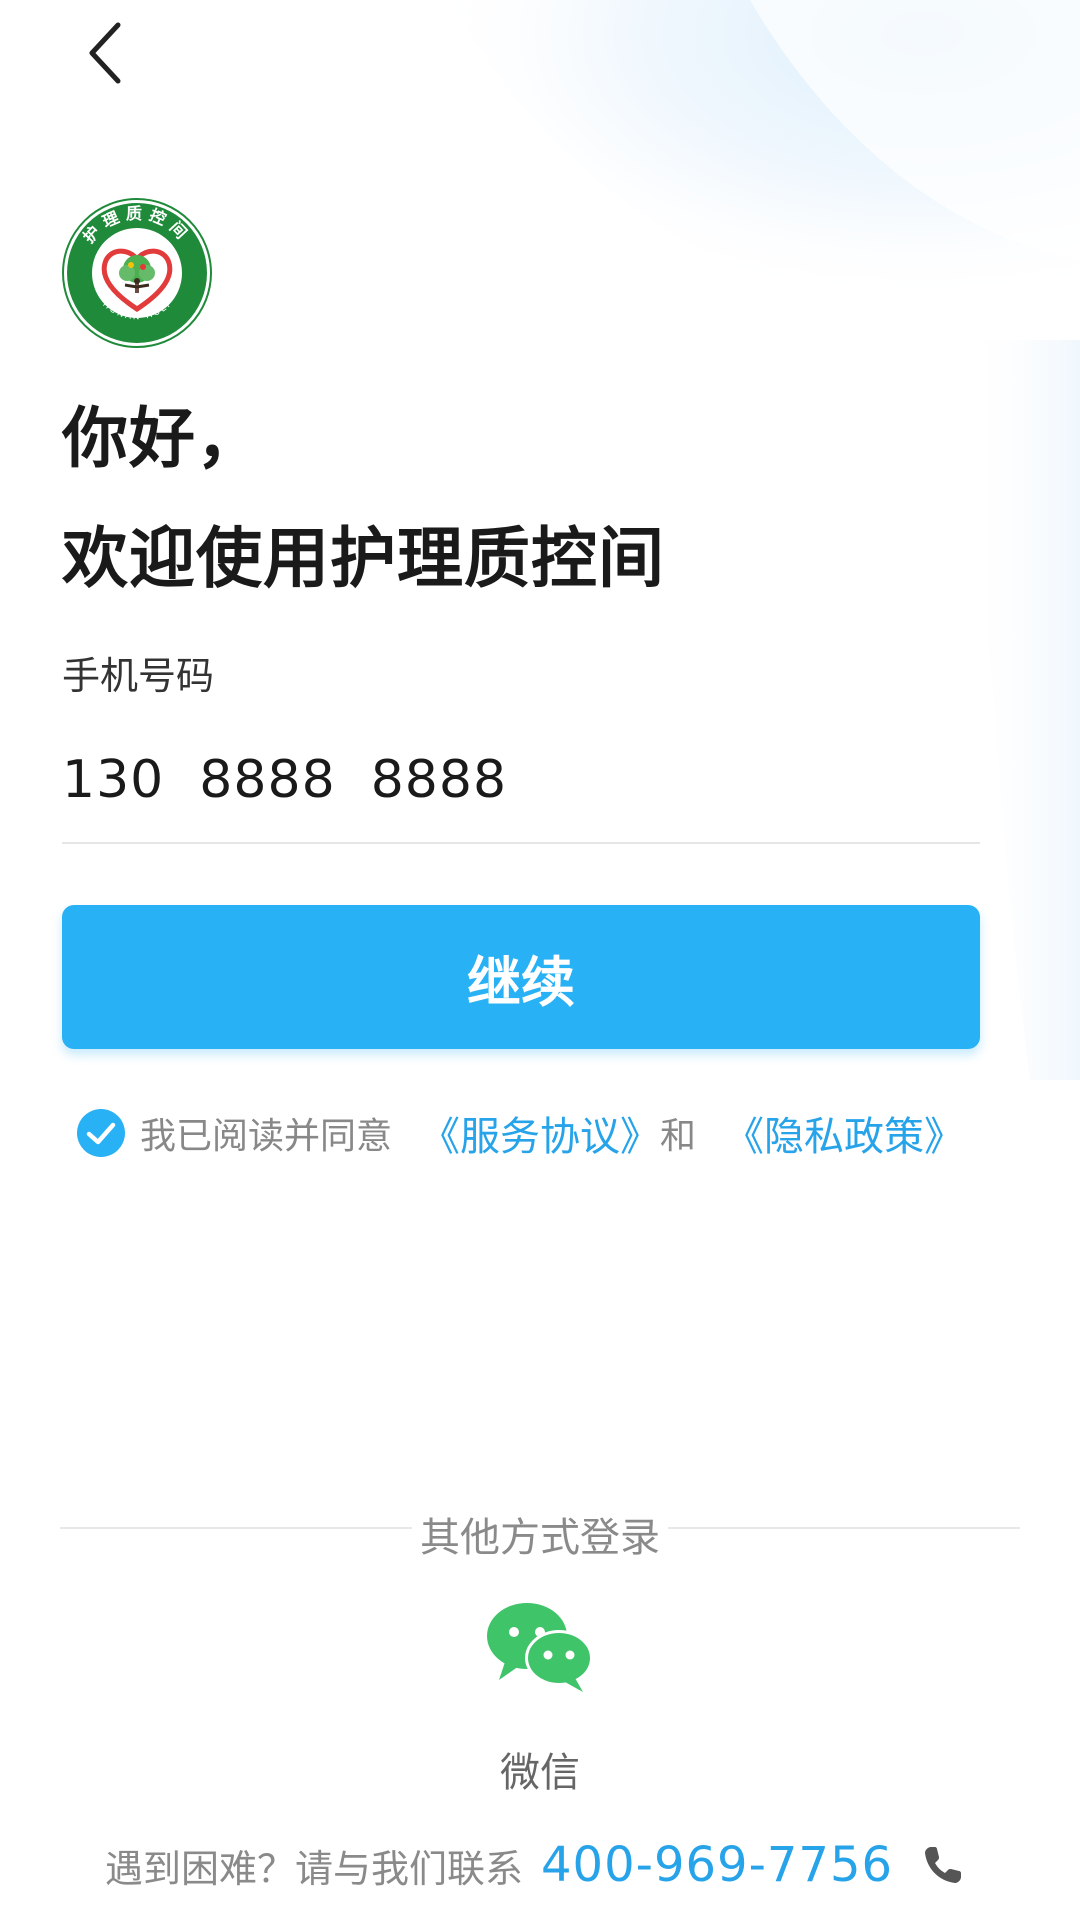  I want to click on agreement-checkbox, so click(101, 1133).